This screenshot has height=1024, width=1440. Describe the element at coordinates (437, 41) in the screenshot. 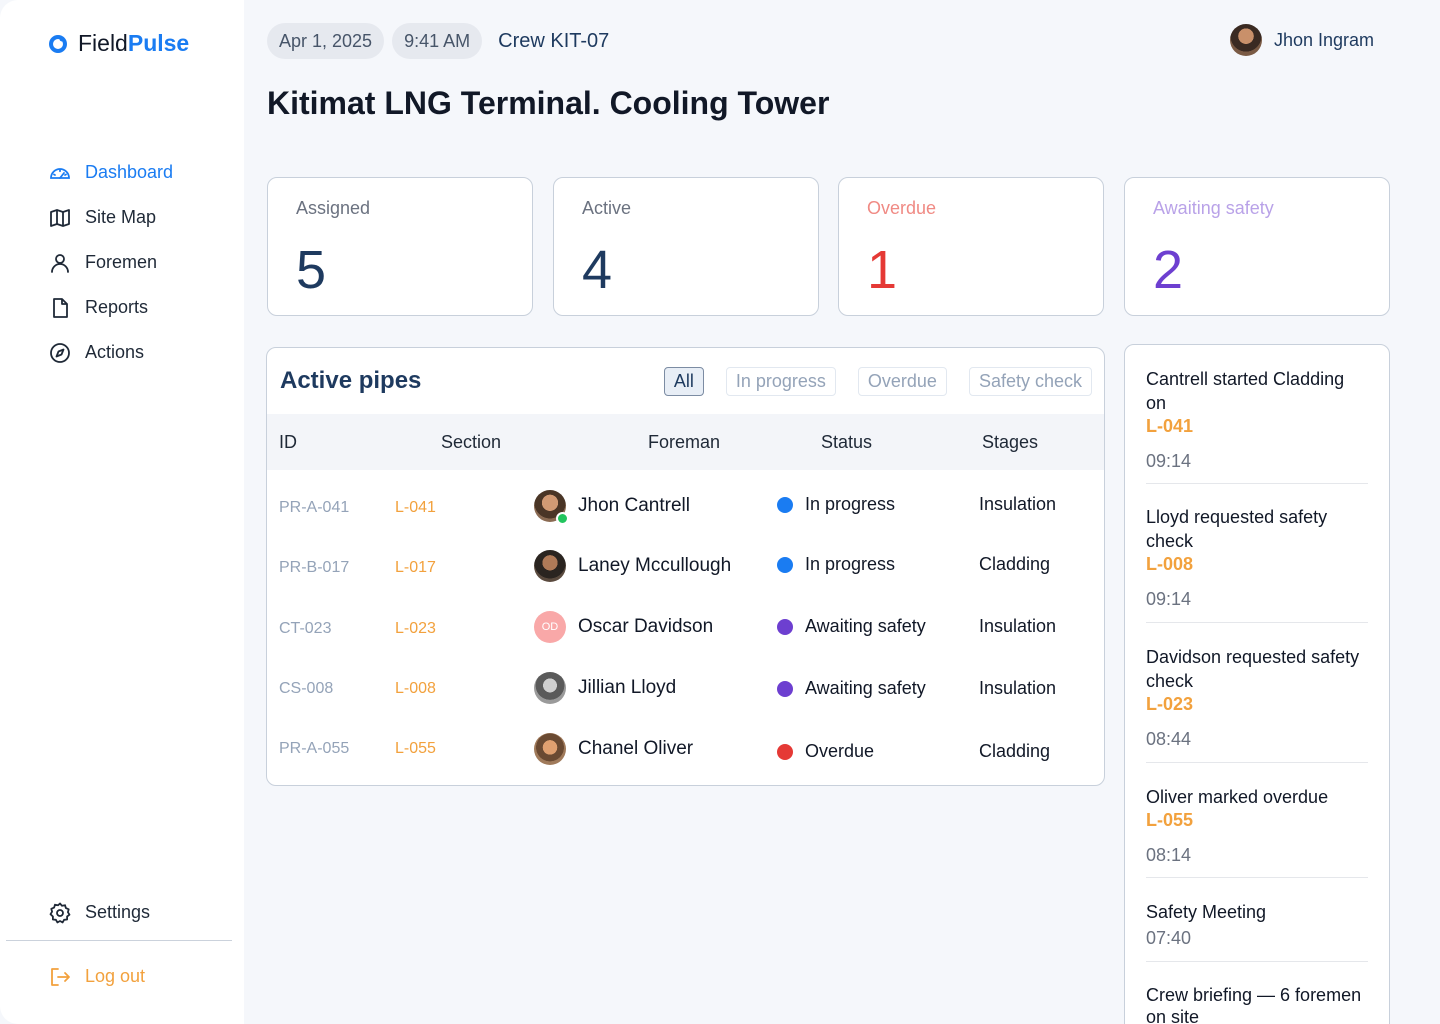

I see `time-pill: 9:41 AM` at that location.